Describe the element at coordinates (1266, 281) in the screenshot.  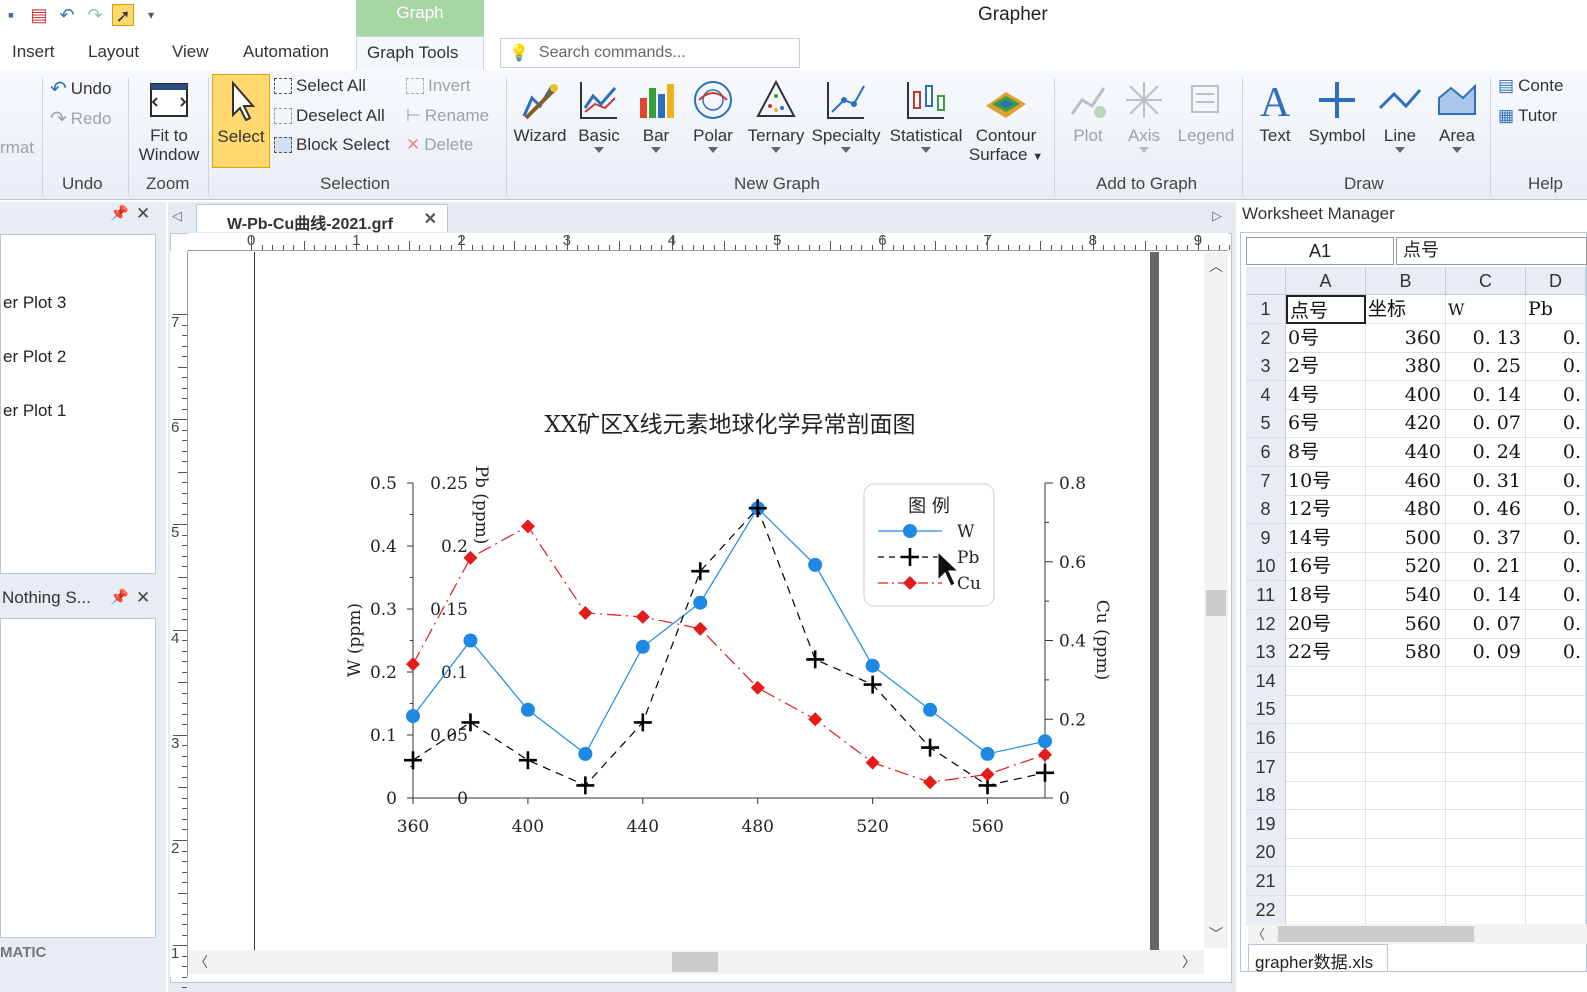
I see `grid-corner` at that location.